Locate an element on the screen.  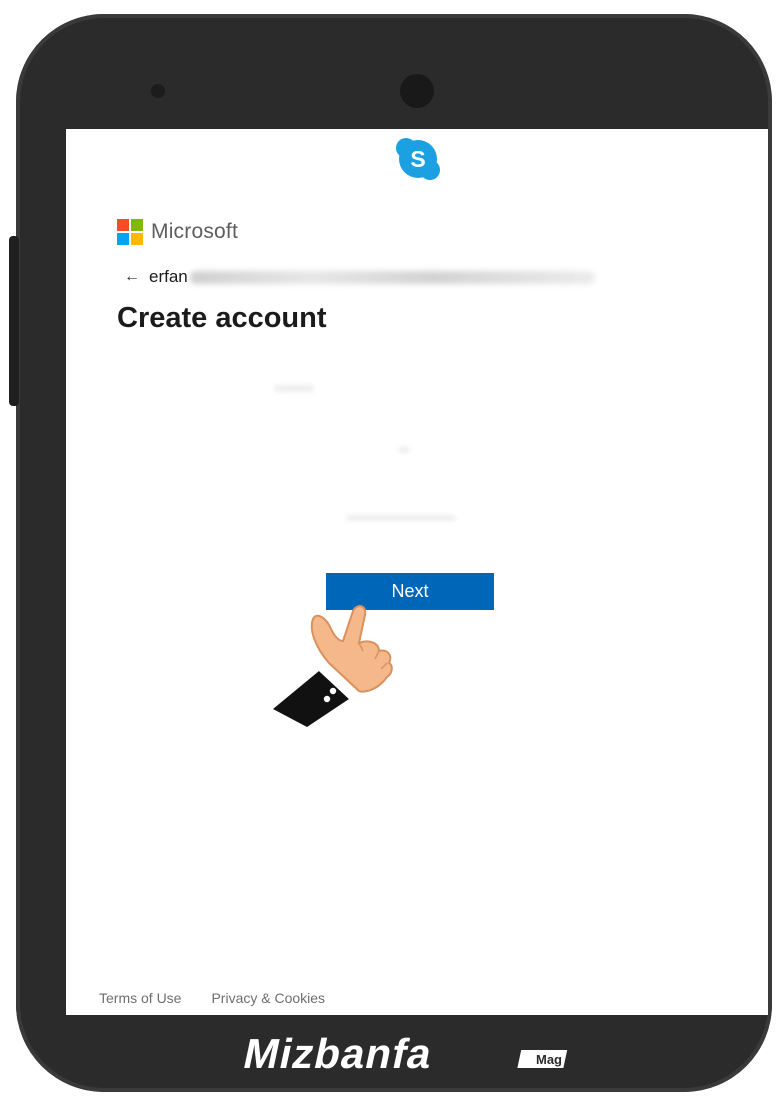
skype-letter: S is located at coordinates (417, 159).